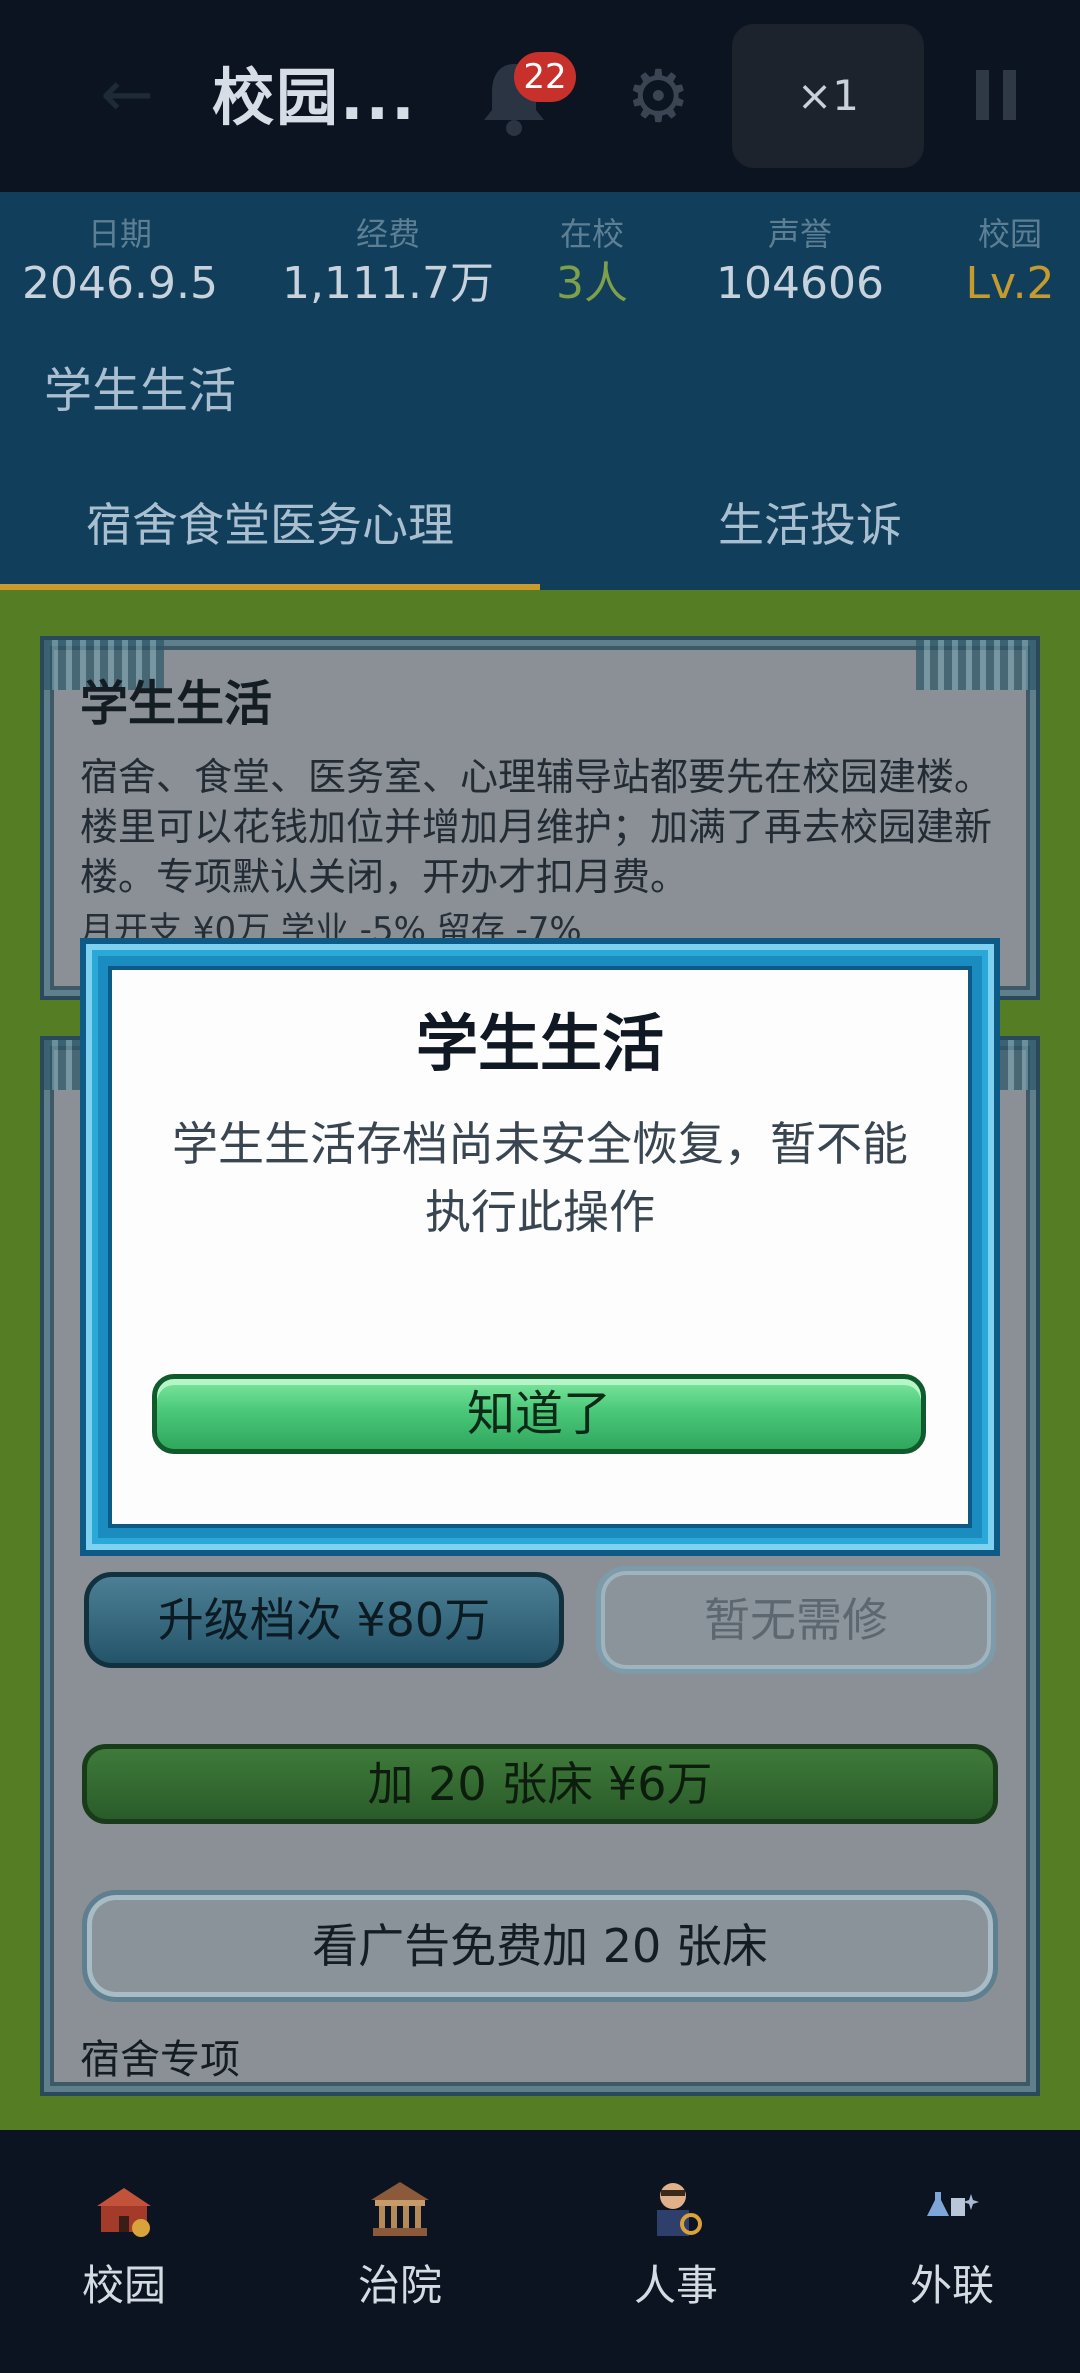 The height and width of the screenshot is (2373, 1080). Describe the element at coordinates (810, 525) in the screenshot. I see `tab-complaints: 生活投诉` at that location.